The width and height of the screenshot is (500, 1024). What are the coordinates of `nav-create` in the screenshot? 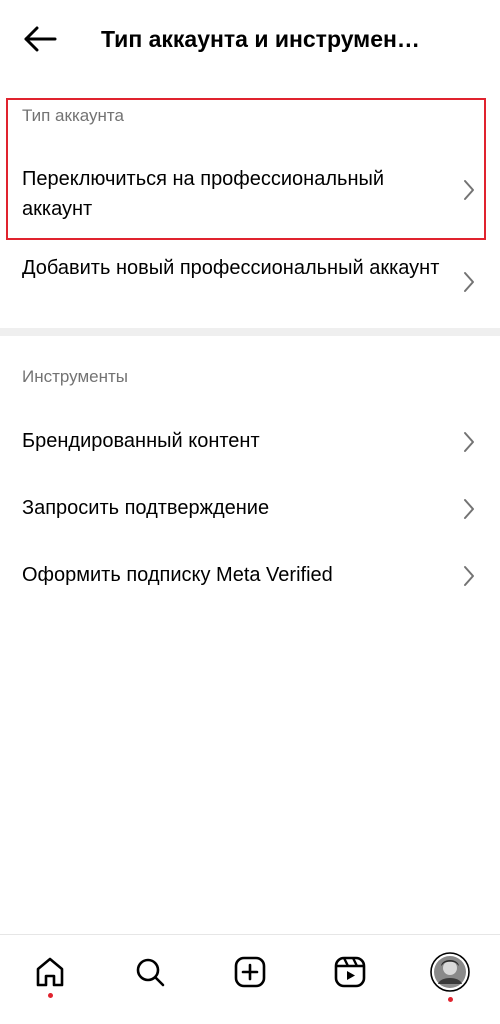 It's located at (250, 972).